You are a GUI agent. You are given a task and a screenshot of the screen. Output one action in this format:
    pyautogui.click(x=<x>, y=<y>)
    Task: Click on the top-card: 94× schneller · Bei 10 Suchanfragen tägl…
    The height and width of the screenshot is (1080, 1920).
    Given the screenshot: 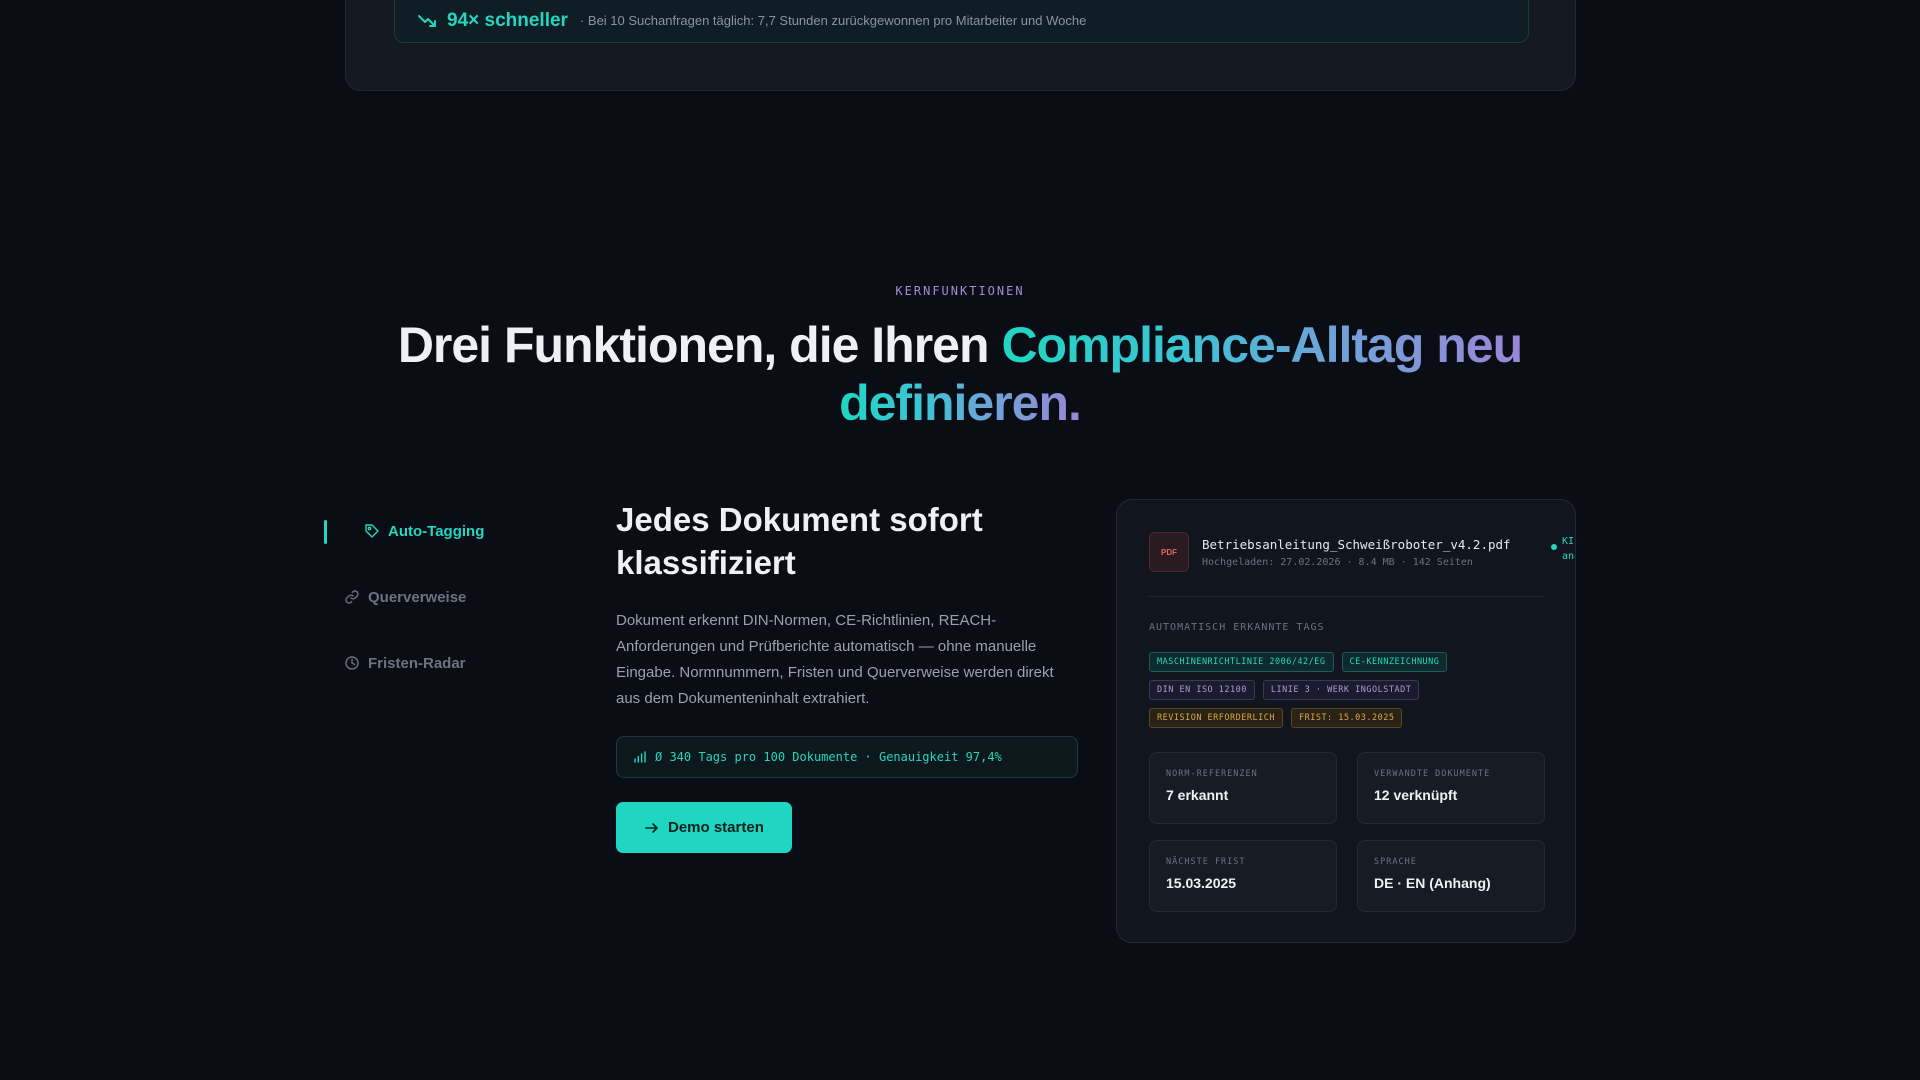 What is the action you would take?
    pyautogui.click(x=960, y=45)
    